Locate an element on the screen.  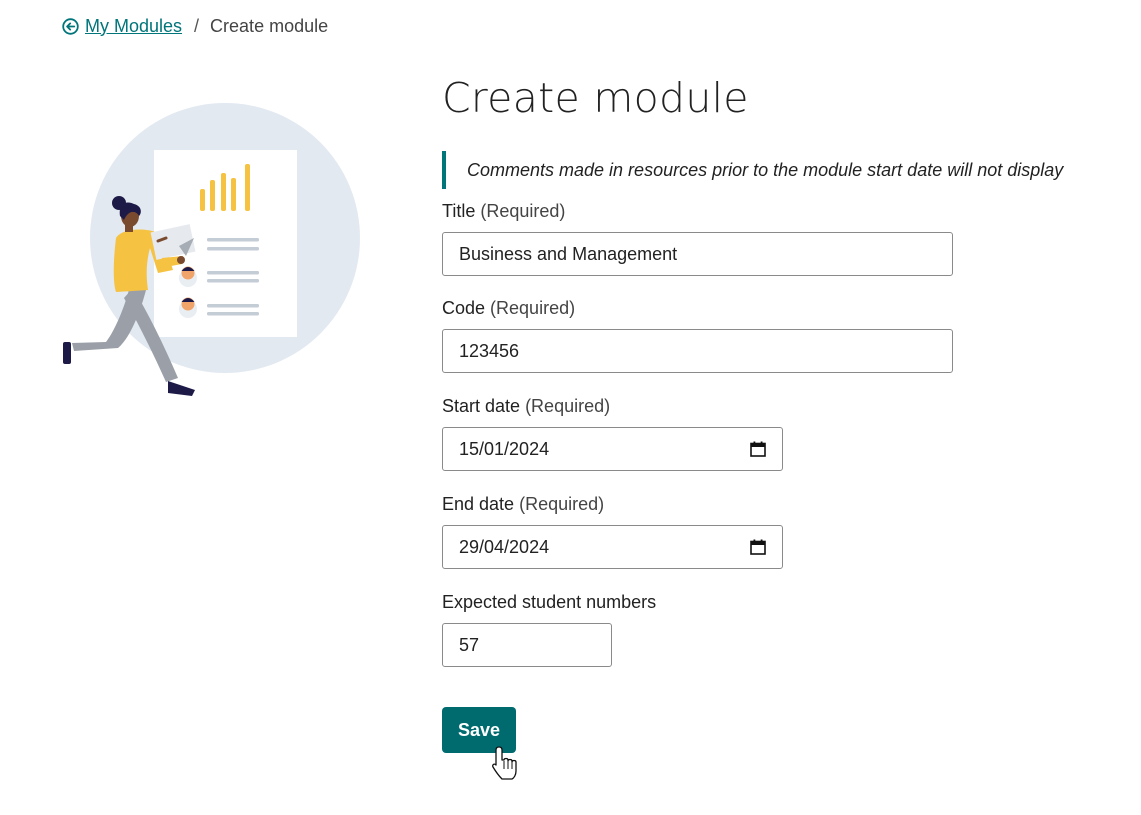
end-date-input: 29/04/2024 is located at coordinates (612, 547).